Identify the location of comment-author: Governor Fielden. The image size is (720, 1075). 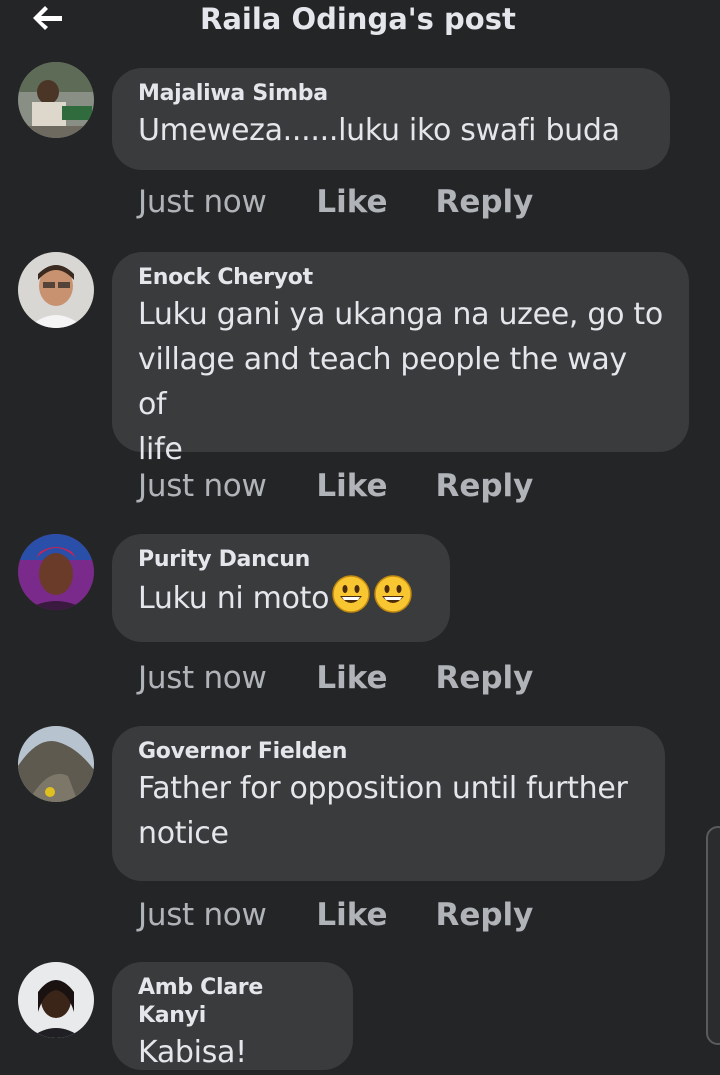
(388, 752).